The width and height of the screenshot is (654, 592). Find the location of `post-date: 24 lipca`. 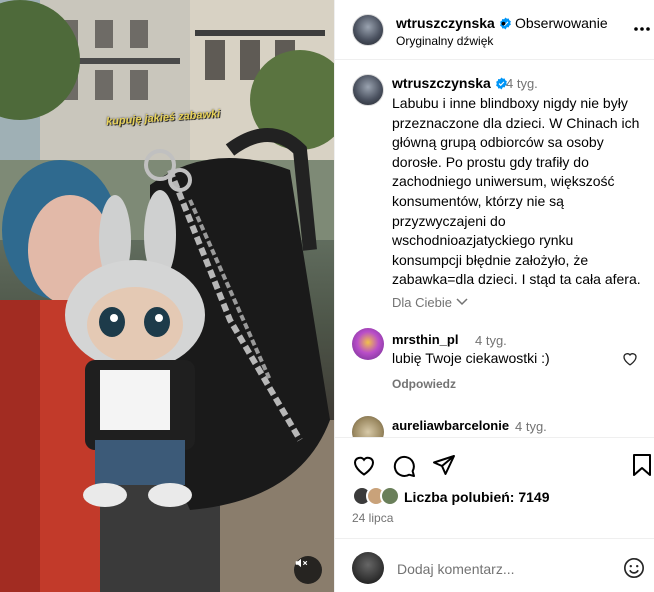

post-date: 24 lipca is located at coordinates (372, 518).